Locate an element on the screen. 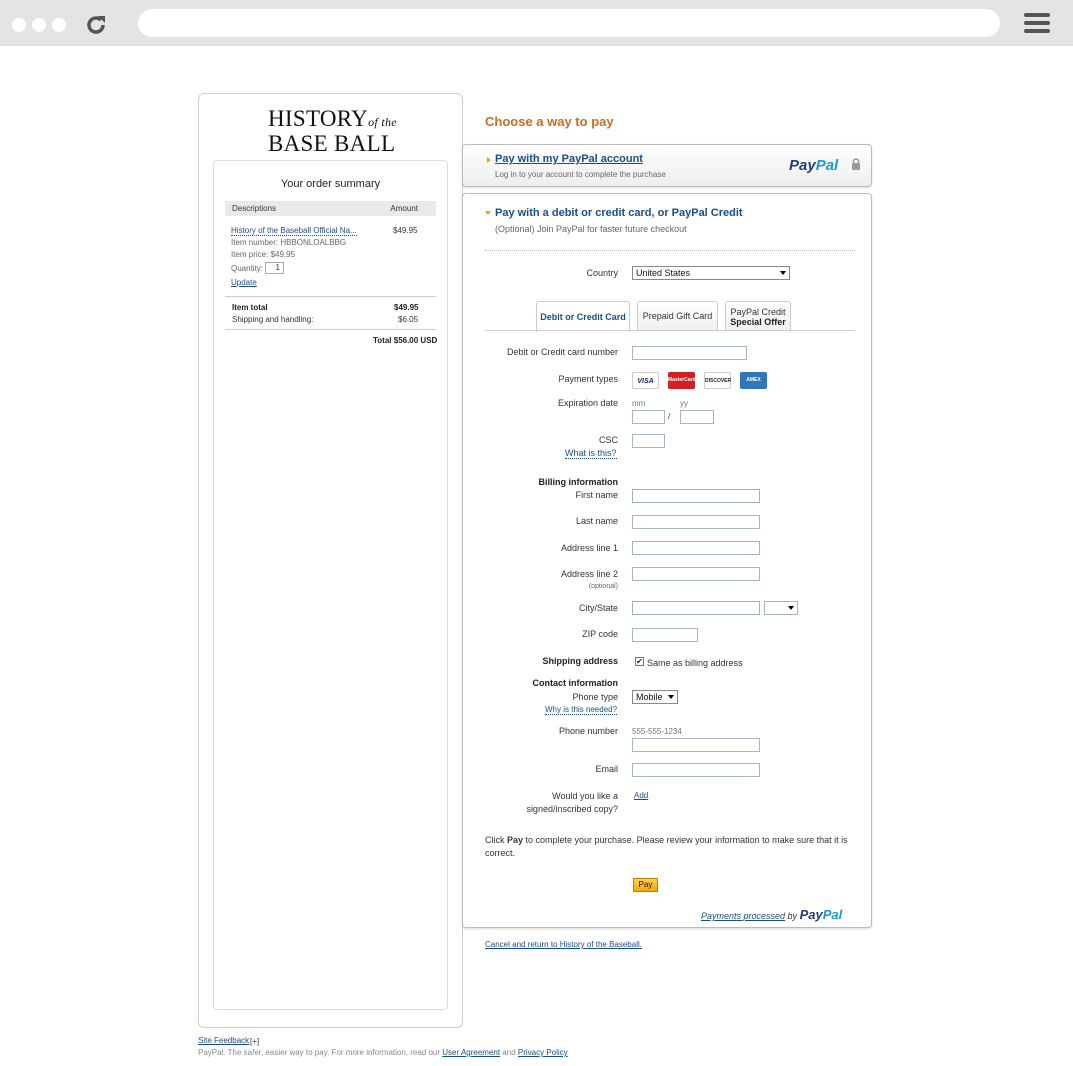 The width and height of the screenshot is (1073, 1066). history-of-baseball-logo: HISTORYof the BASE BALL is located at coordinates (332, 131).